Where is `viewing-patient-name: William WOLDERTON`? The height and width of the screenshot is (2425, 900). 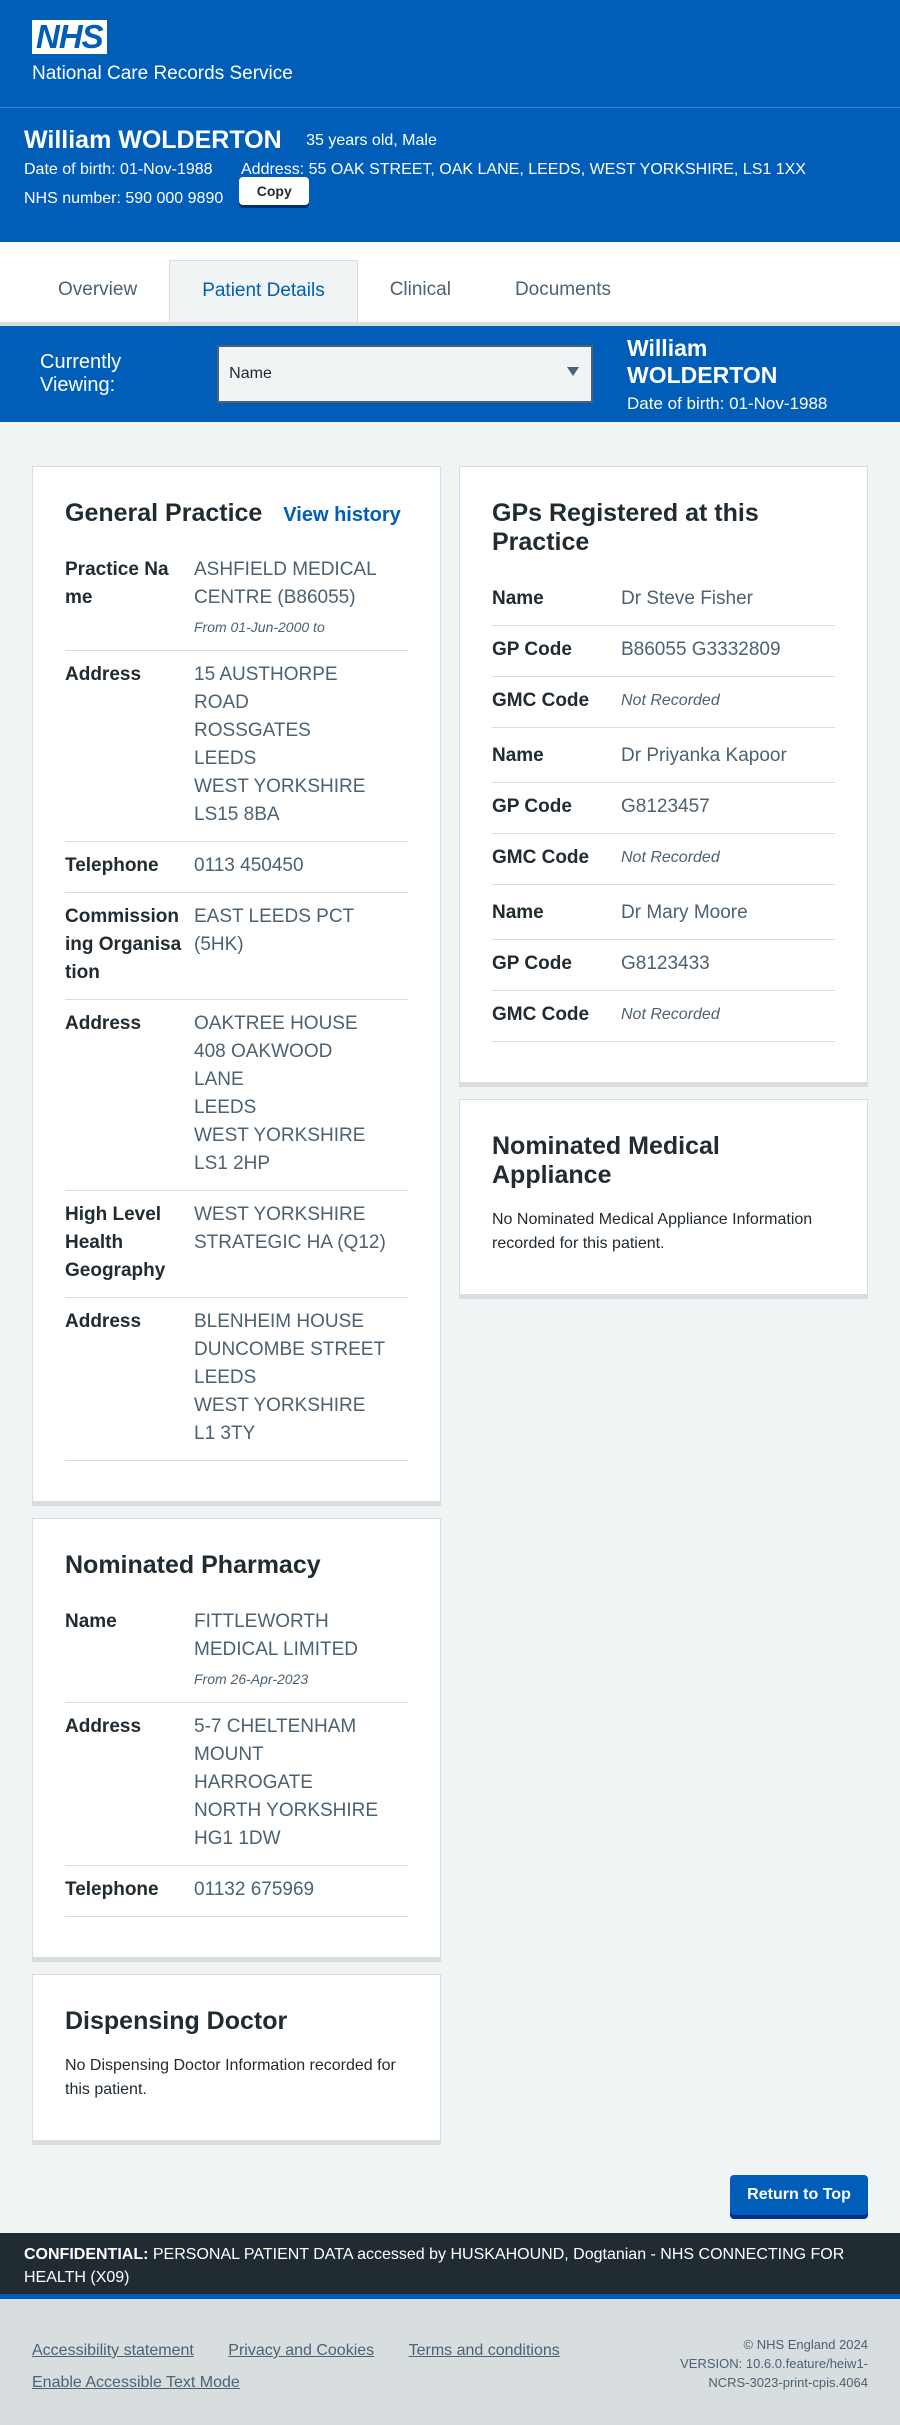 viewing-patient-name: William WOLDERTON is located at coordinates (702, 361).